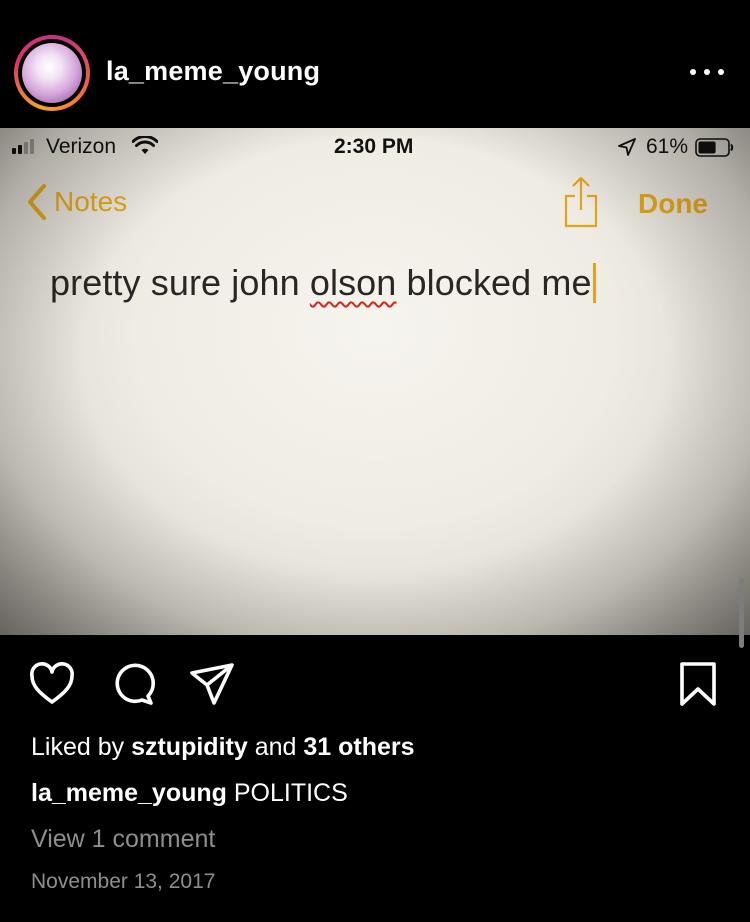  Describe the element at coordinates (627, 147) in the screenshot. I see `location-icon` at that location.